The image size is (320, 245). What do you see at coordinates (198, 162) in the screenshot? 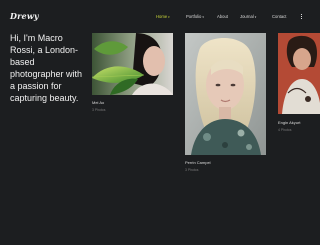
I see `gallery-item-title: Perrin Campel` at bounding box center [198, 162].